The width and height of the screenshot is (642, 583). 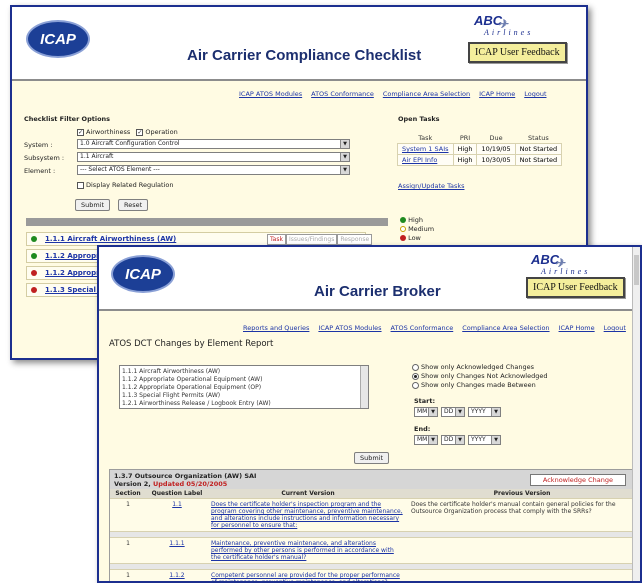 I want to click on col-section: Section, so click(x=128, y=494).